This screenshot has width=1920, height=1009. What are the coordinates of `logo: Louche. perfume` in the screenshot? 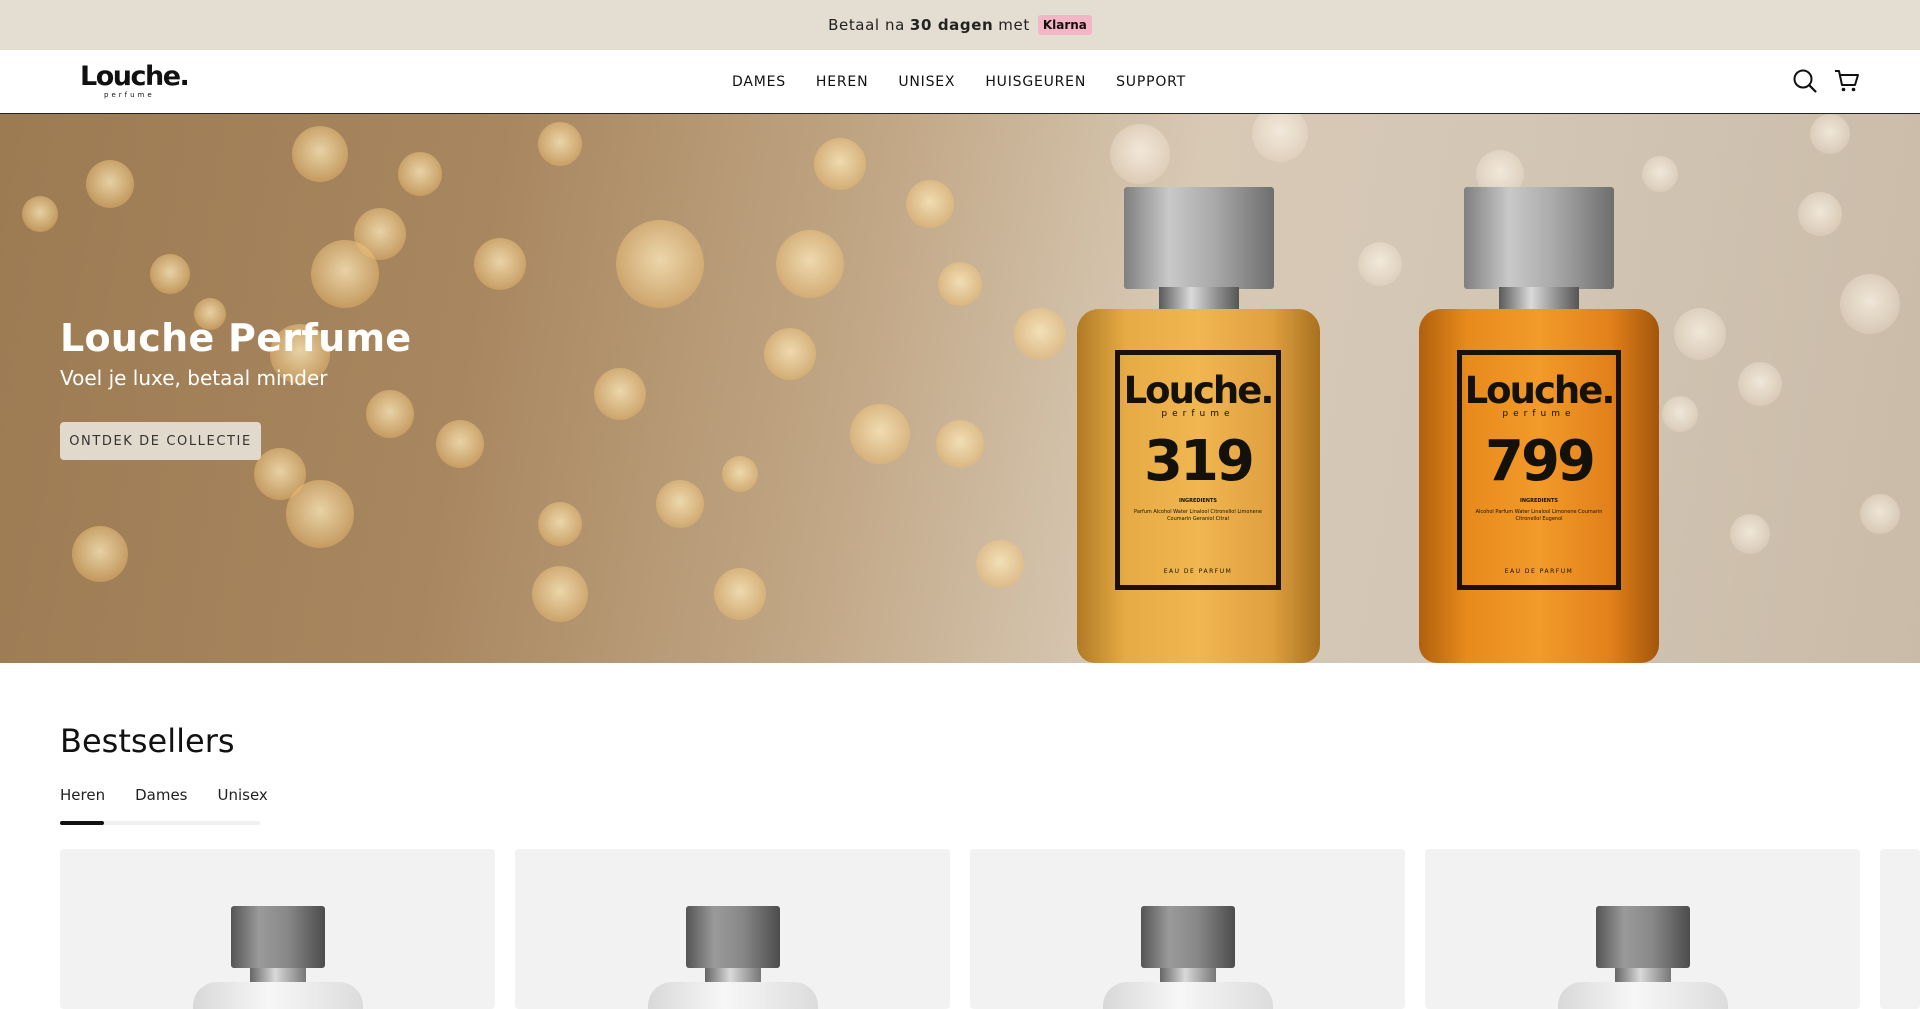 It's located at (135, 82).